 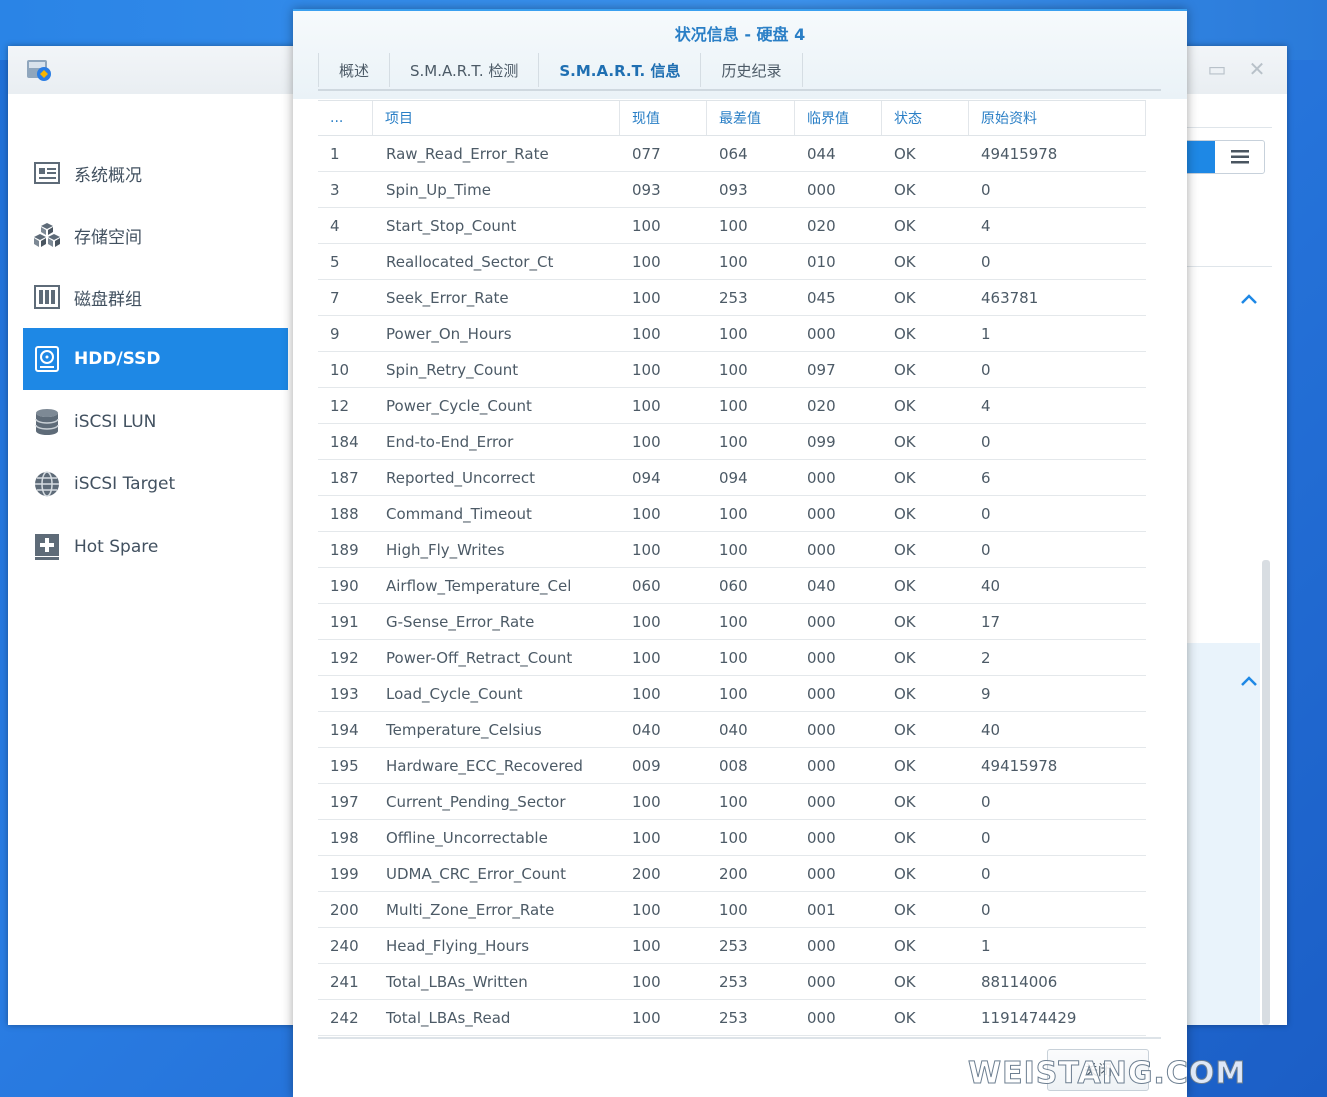 I want to click on table-cell: 064, so click(x=733, y=153).